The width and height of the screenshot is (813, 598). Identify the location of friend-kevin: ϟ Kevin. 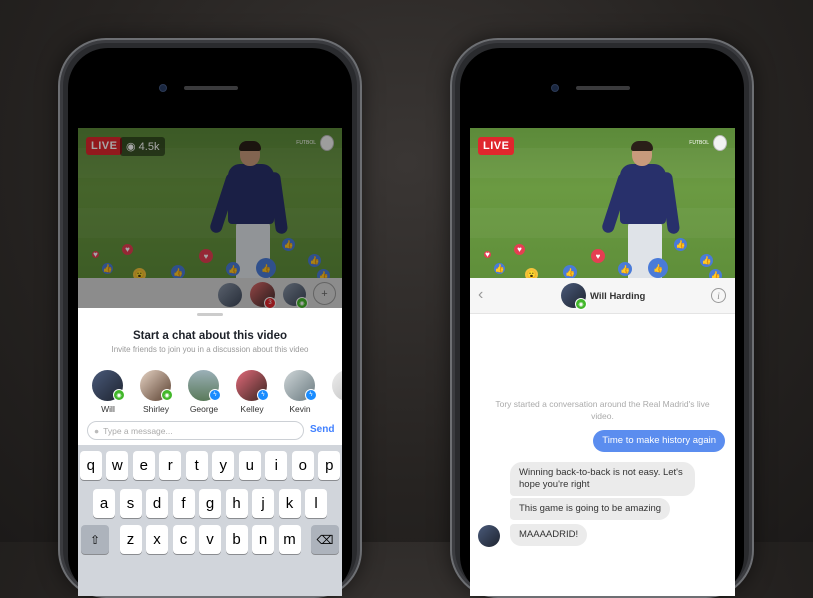
(300, 392).